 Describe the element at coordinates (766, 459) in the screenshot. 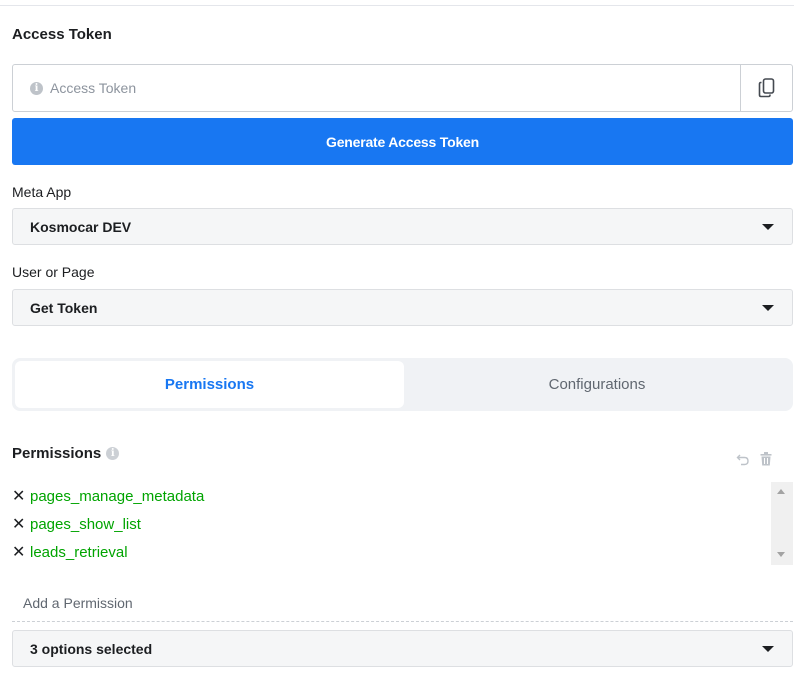

I see `trash-icon` at that location.